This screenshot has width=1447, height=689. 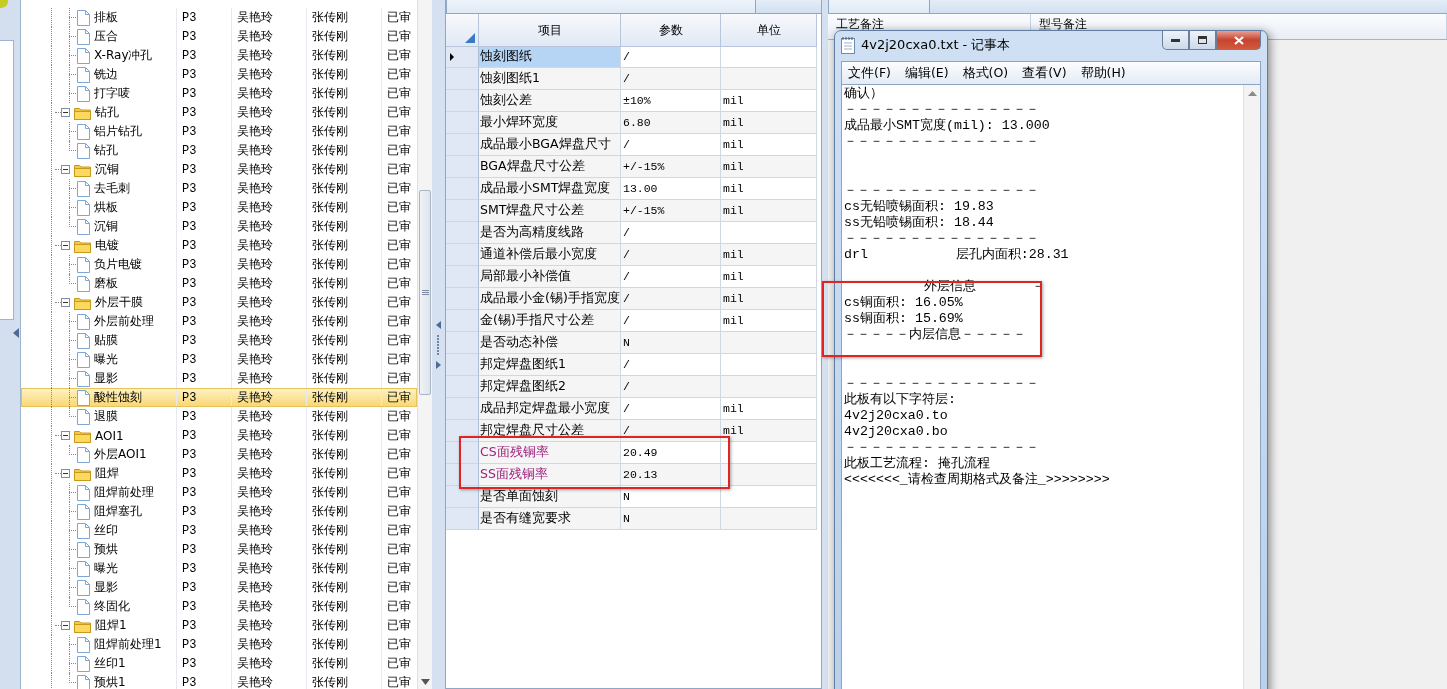 I want to click on column-header: 项目, so click(x=550, y=30).